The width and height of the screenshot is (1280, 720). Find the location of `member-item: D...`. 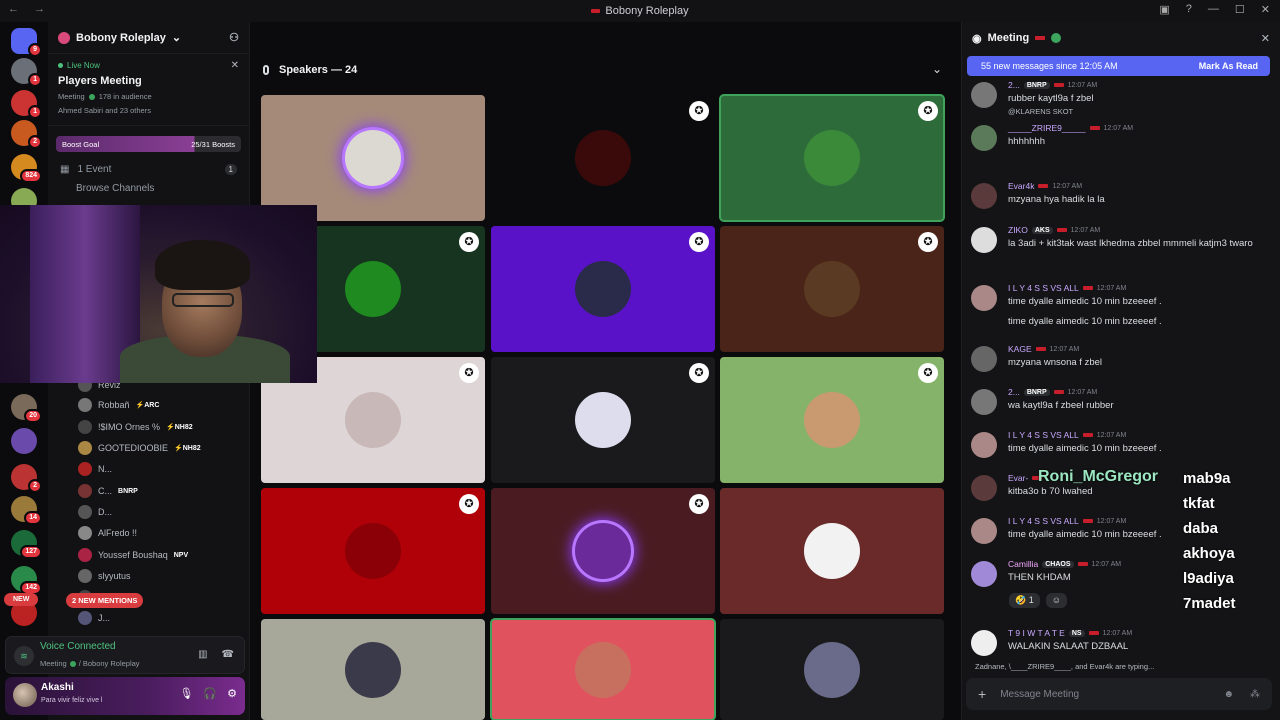

member-item: D... is located at coordinates (95, 512).